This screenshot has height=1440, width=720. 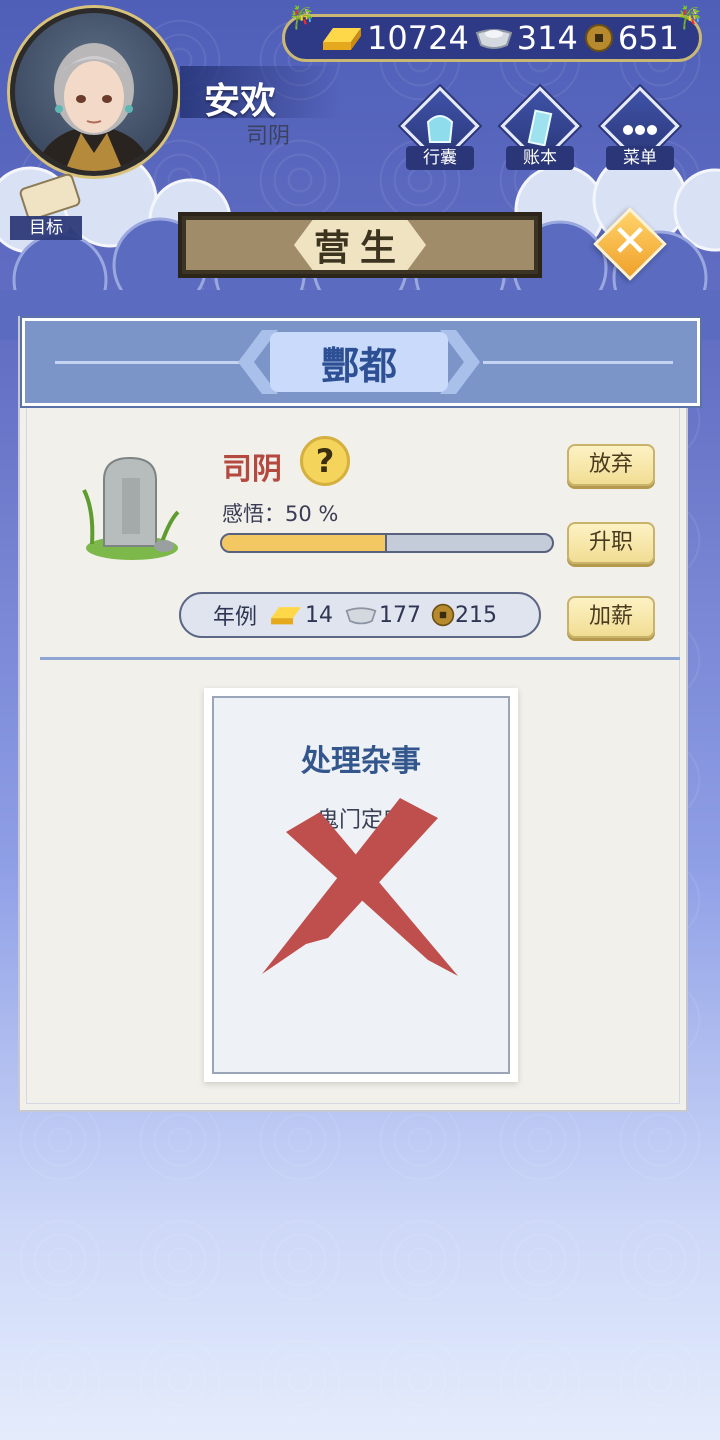 I want to click on salary-gold-amount: 14, so click(x=319, y=615).